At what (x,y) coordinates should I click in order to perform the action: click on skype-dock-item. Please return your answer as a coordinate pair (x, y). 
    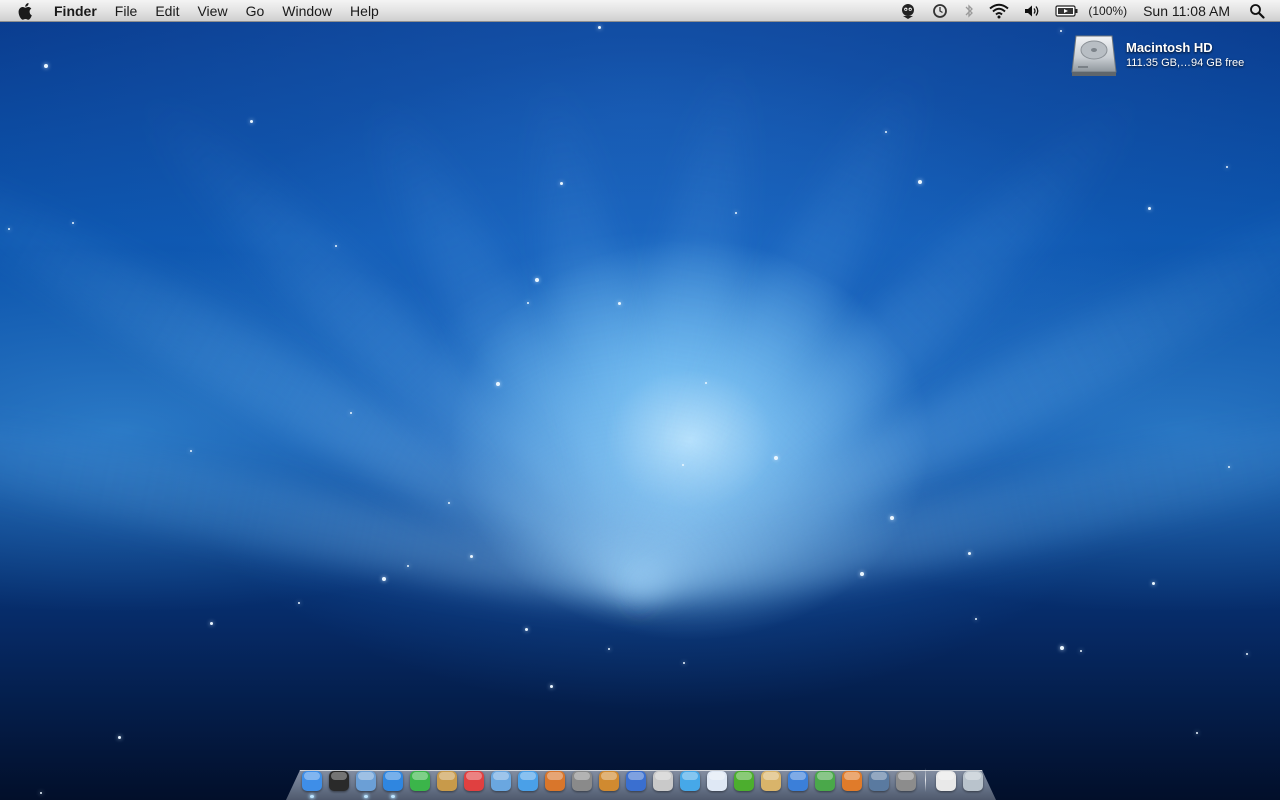
    Looking at the image, I should click on (635, 780).